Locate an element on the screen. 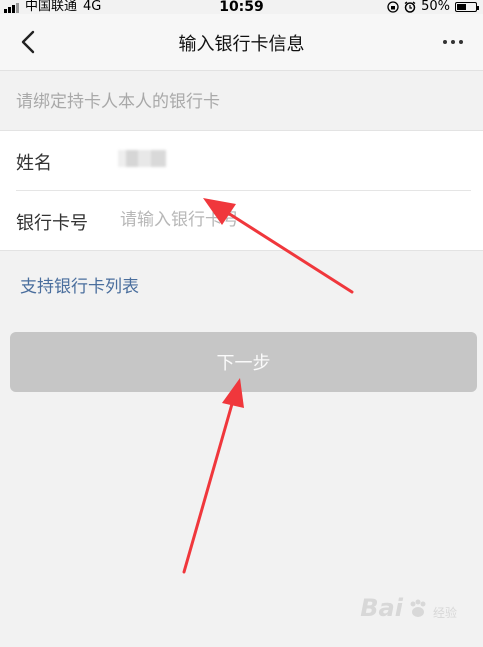  supported-banks-link: 支持银行卡列表 is located at coordinates (79, 284).